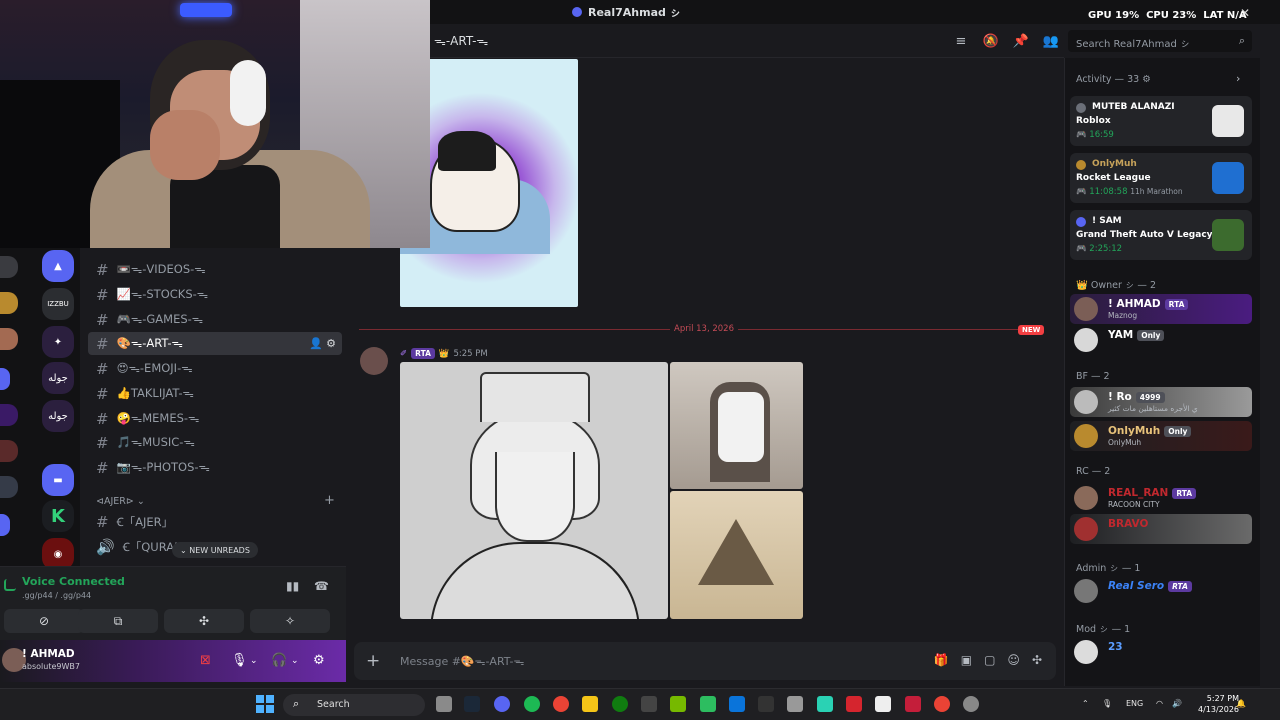 The width and height of the screenshot is (1280, 720). Describe the element at coordinates (58, 342) in the screenshot. I see `server-icon: ✦` at that location.